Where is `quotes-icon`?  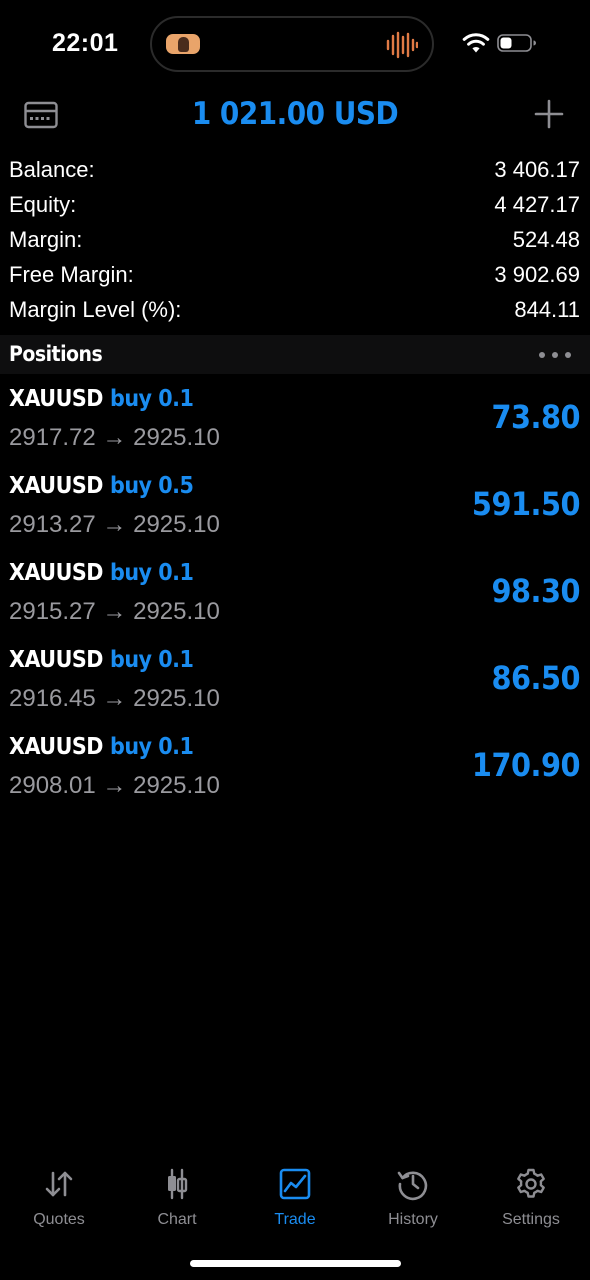 quotes-icon is located at coordinates (59, 1184).